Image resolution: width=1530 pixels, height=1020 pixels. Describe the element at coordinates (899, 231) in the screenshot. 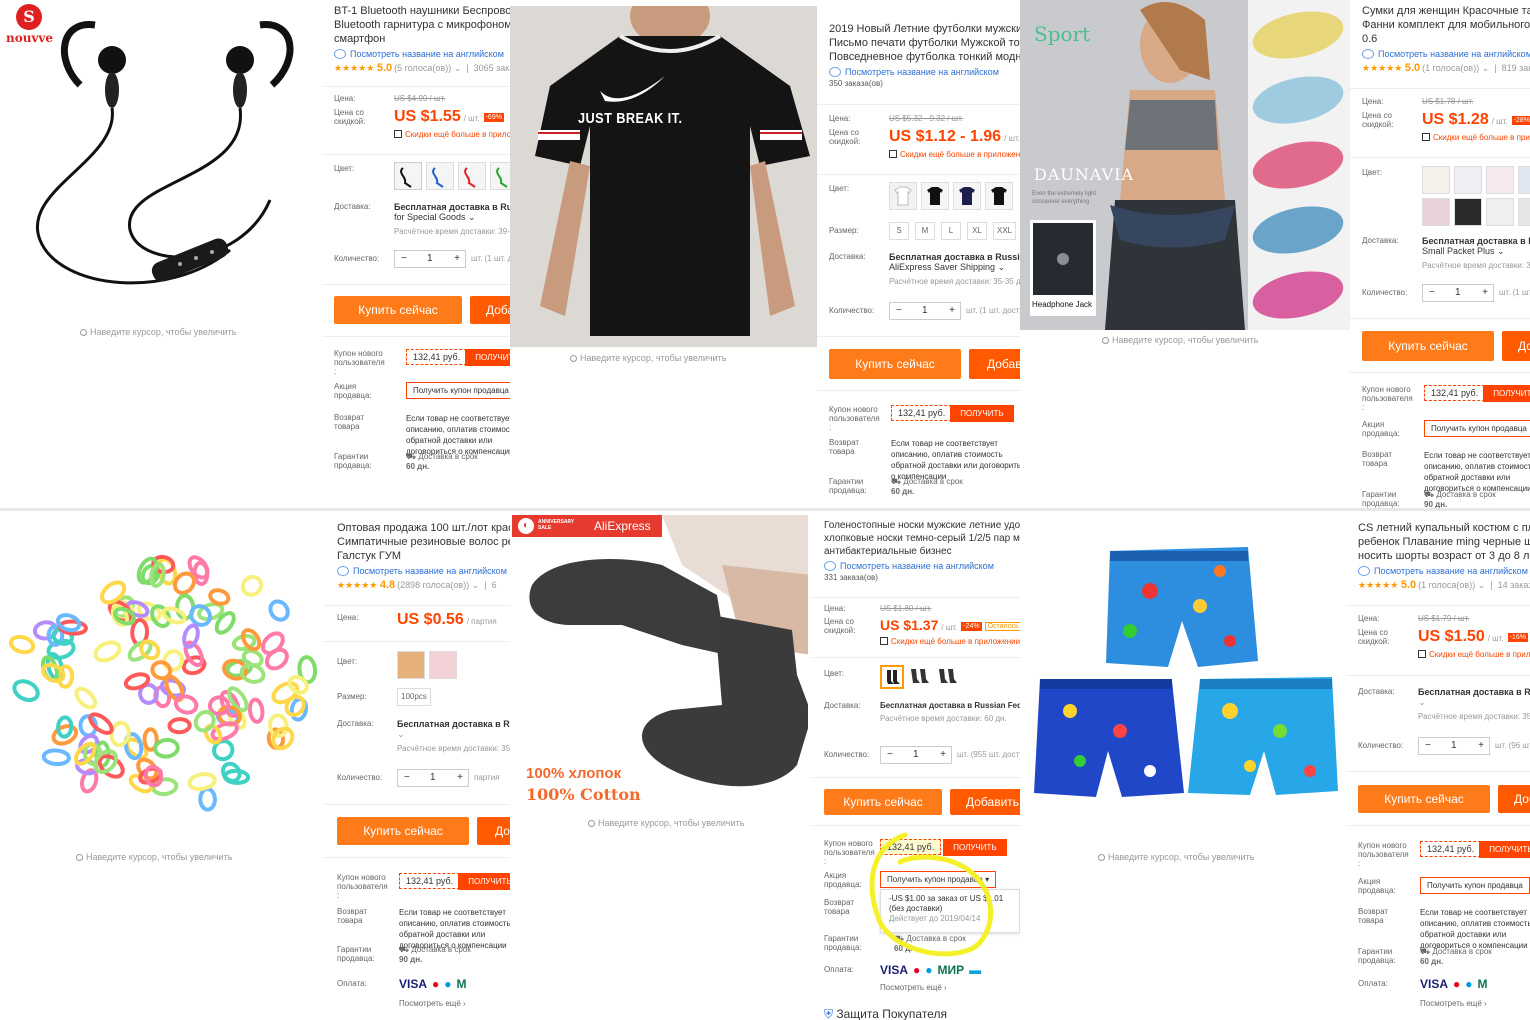

I see `size-option: S` at that location.